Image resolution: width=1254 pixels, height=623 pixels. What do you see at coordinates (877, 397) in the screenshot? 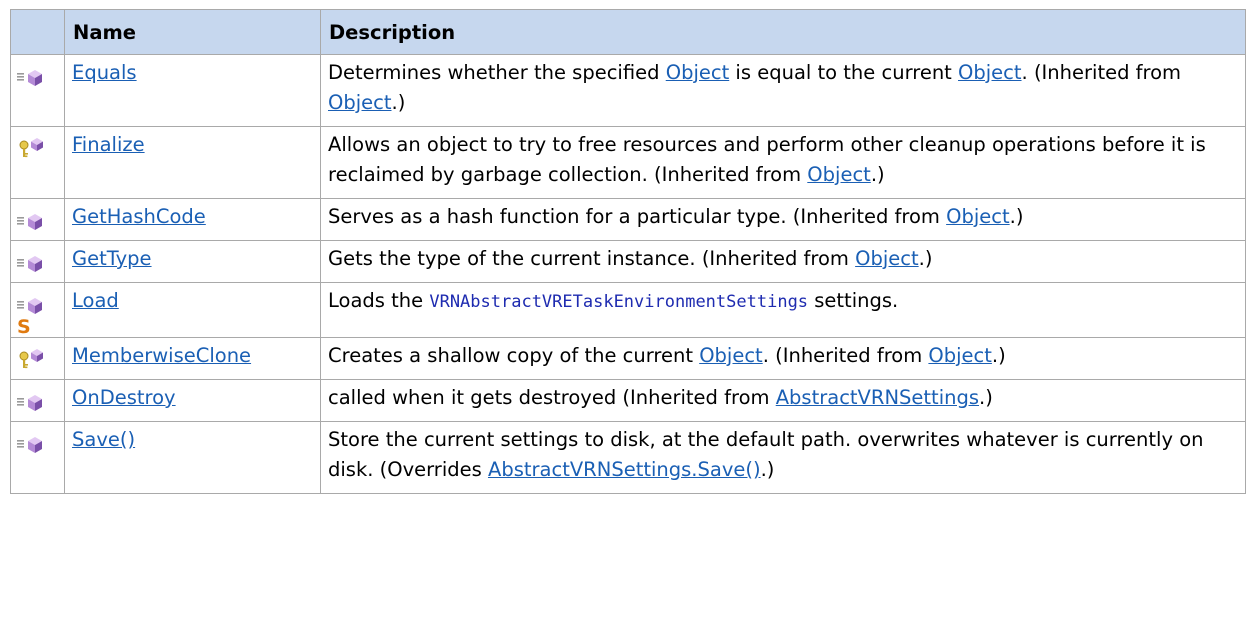
I see `type-link: AbstractVRNSettings` at bounding box center [877, 397].